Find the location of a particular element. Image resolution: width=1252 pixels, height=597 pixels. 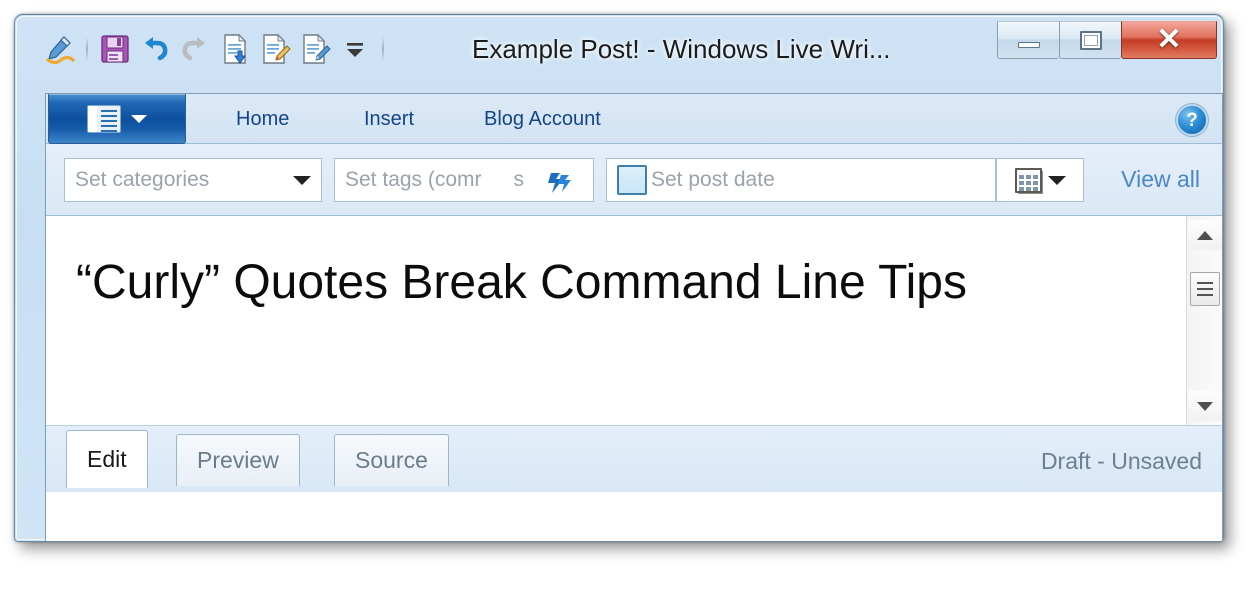

tags-field: Set tags (comr s is located at coordinates (464, 180).